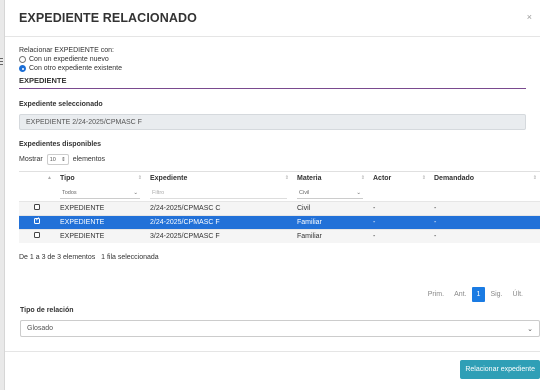 Image resolution: width=540 pixels, height=390 pixels. What do you see at coordinates (330, 193) in the screenshot?
I see `materia-filter-select: Civil ⌄` at bounding box center [330, 193].